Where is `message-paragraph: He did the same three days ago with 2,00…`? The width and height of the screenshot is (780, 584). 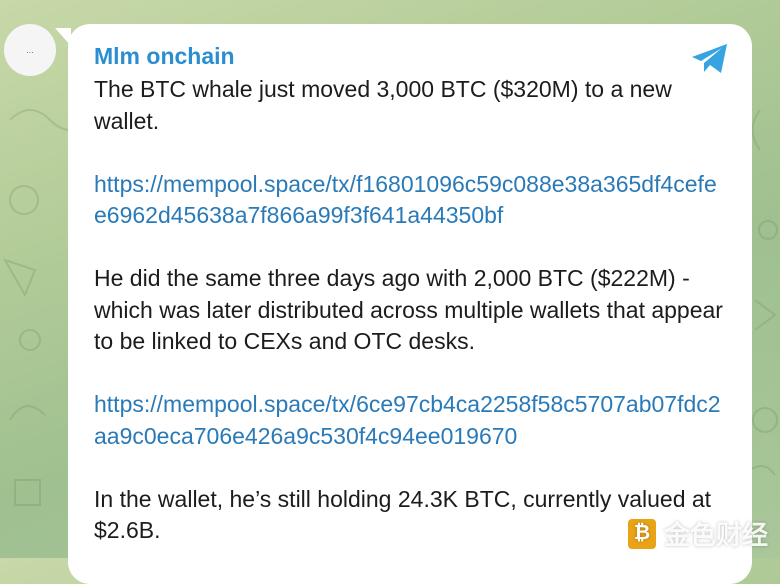 message-paragraph: He did the same three days ago with 2,00… is located at coordinates (408, 309).